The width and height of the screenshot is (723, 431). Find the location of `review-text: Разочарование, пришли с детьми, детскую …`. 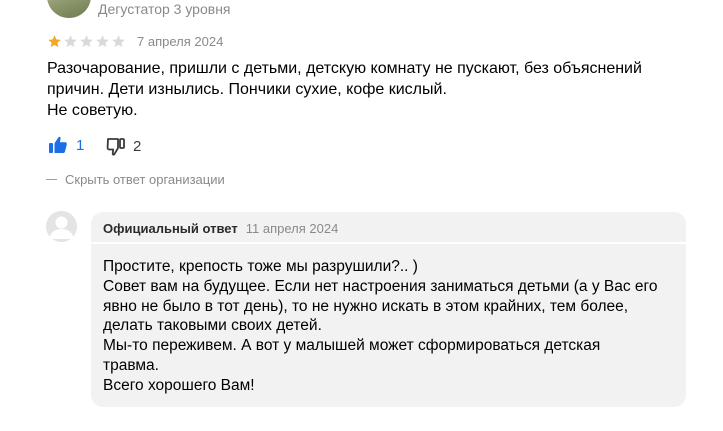

review-text: Разочарование, пришли с детьми, детскую … is located at coordinates (357, 89).